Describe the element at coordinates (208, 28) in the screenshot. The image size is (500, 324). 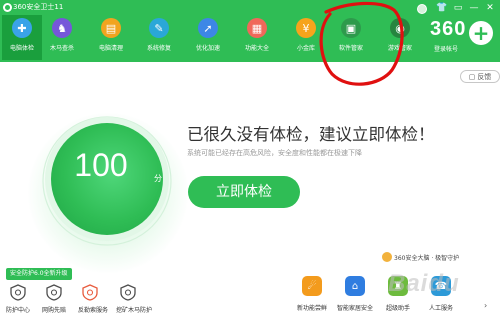
I see `rocket-icon: ➚` at that location.